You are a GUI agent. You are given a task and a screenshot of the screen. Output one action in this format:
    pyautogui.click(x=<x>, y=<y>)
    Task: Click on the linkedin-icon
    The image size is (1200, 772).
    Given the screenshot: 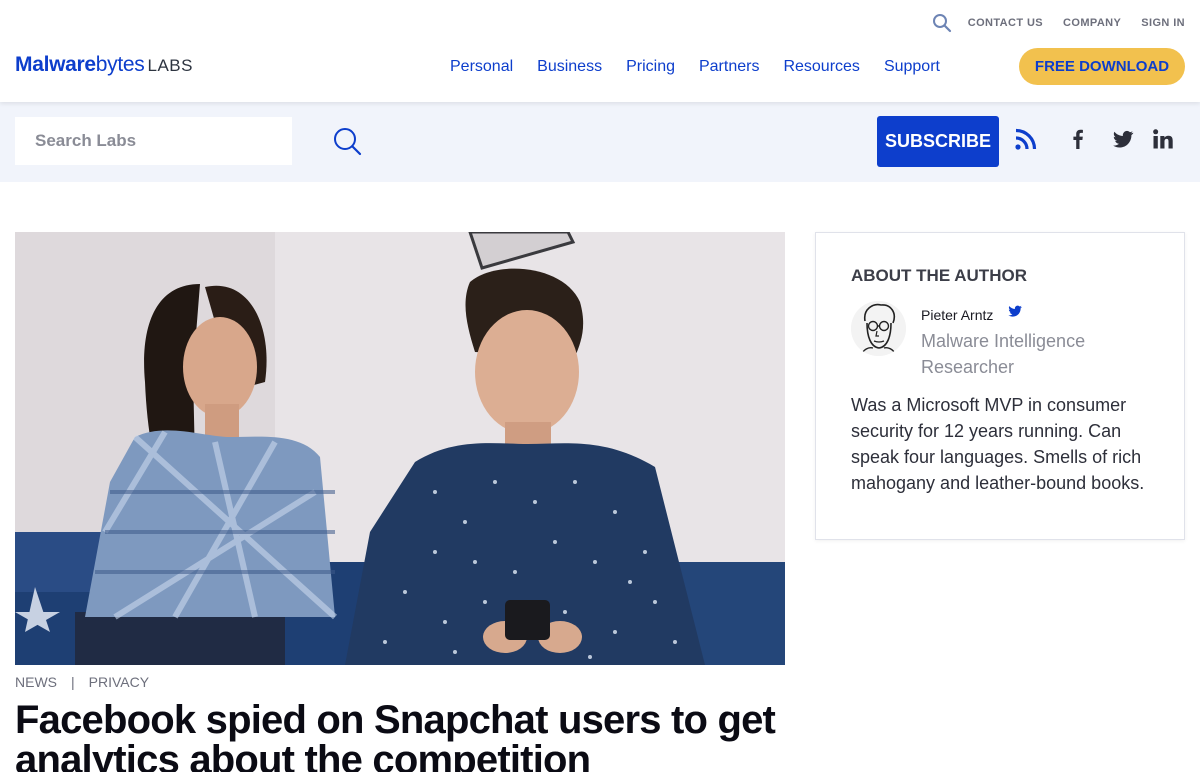 What is the action you would take?
    pyautogui.click(x=1163, y=139)
    